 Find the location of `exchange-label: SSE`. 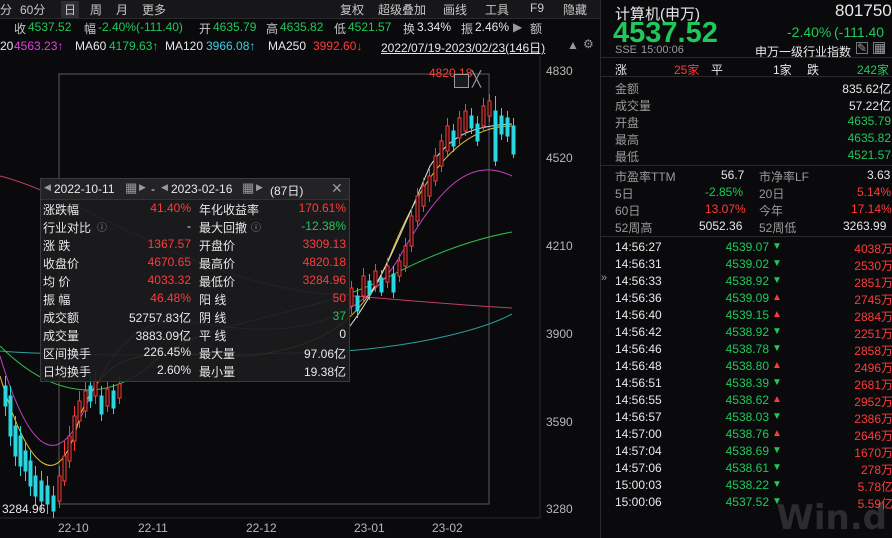

exchange-label: SSE is located at coordinates (626, 50).